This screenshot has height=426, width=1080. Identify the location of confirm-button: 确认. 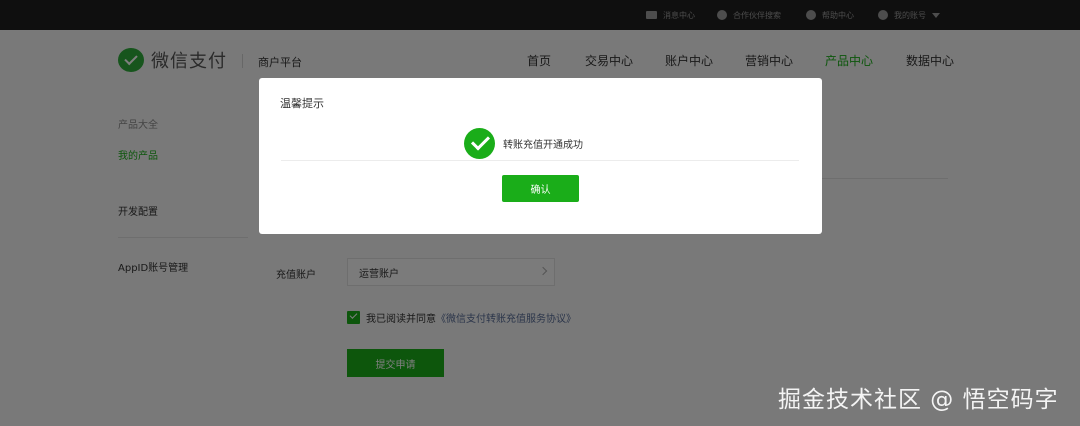
(540, 188).